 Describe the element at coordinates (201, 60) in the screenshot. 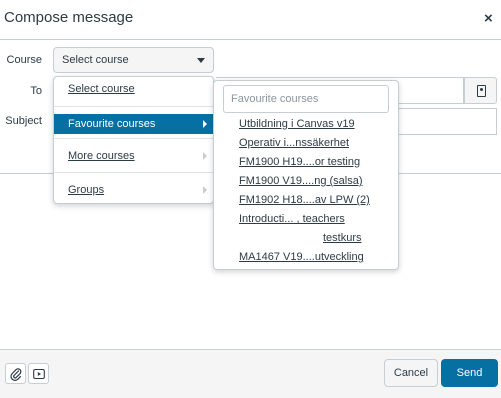

I see `caret-down-icon` at that location.